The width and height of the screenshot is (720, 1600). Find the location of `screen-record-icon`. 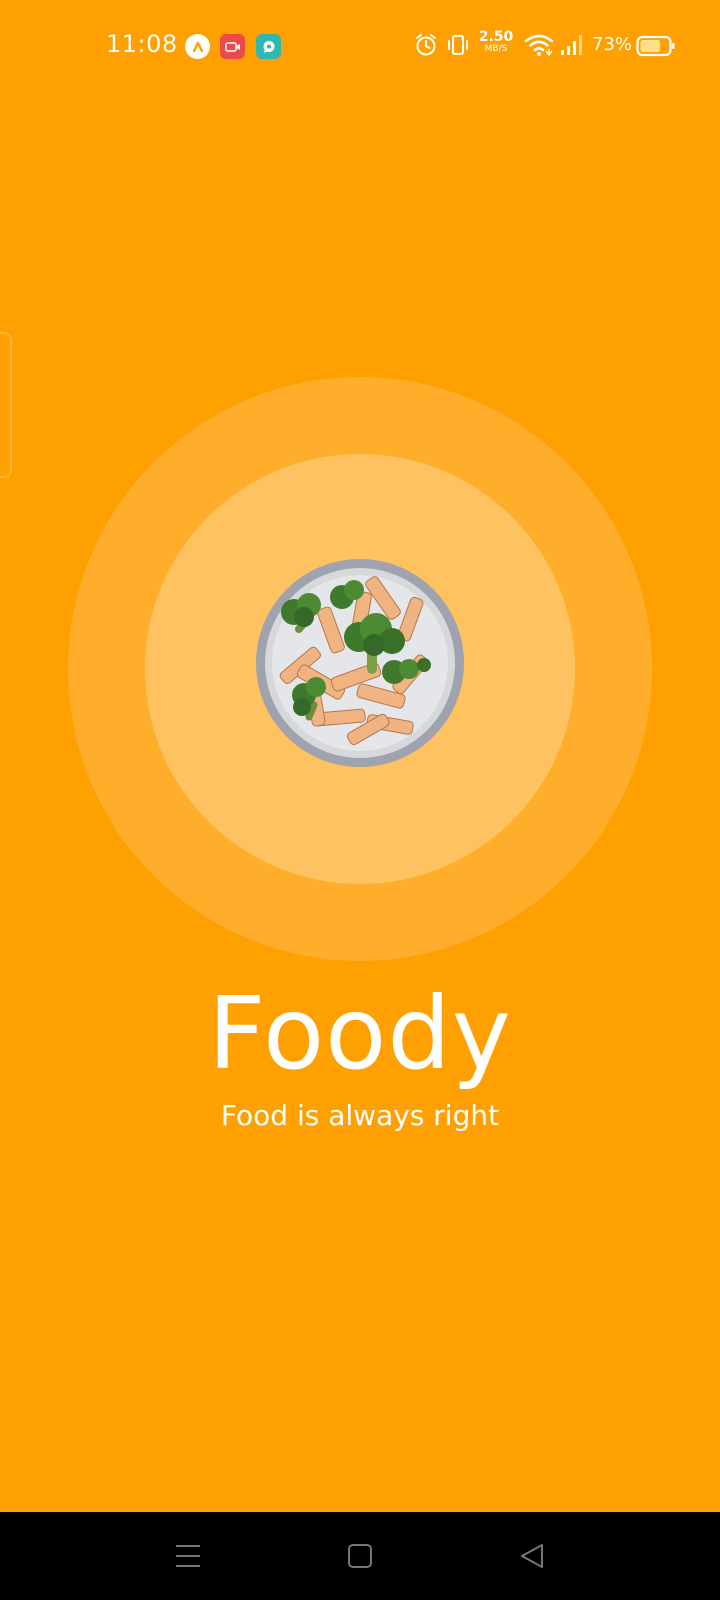

screen-record-icon is located at coordinates (232, 46).